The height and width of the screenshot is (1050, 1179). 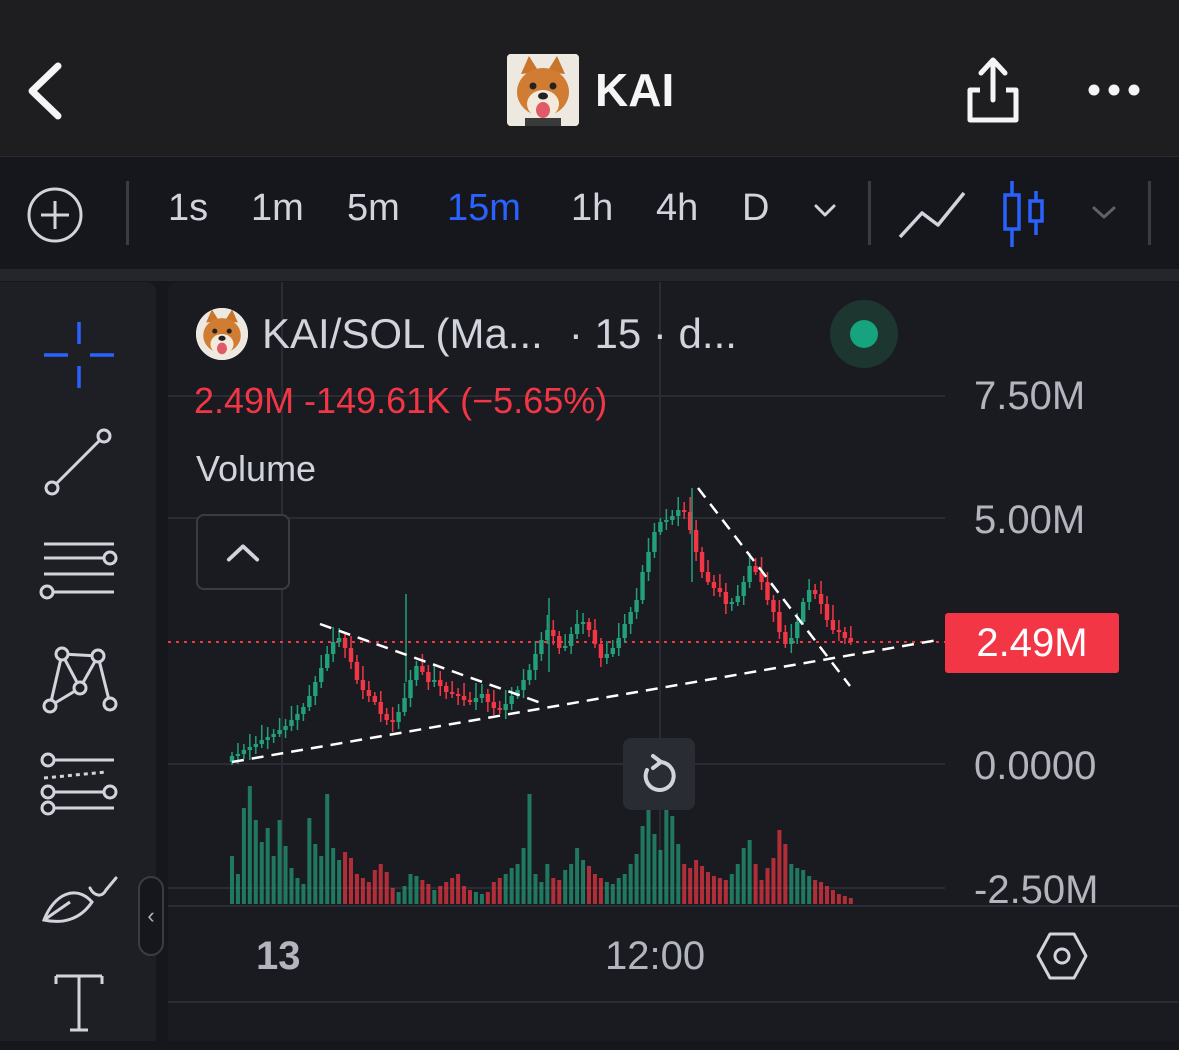 I want to click on reset-chart-icon, so click(x=659, y=774).